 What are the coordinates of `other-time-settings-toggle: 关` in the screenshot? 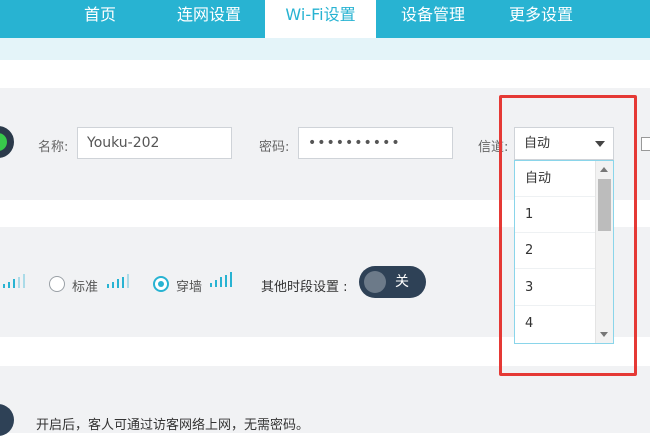 It's located at (392, 282).